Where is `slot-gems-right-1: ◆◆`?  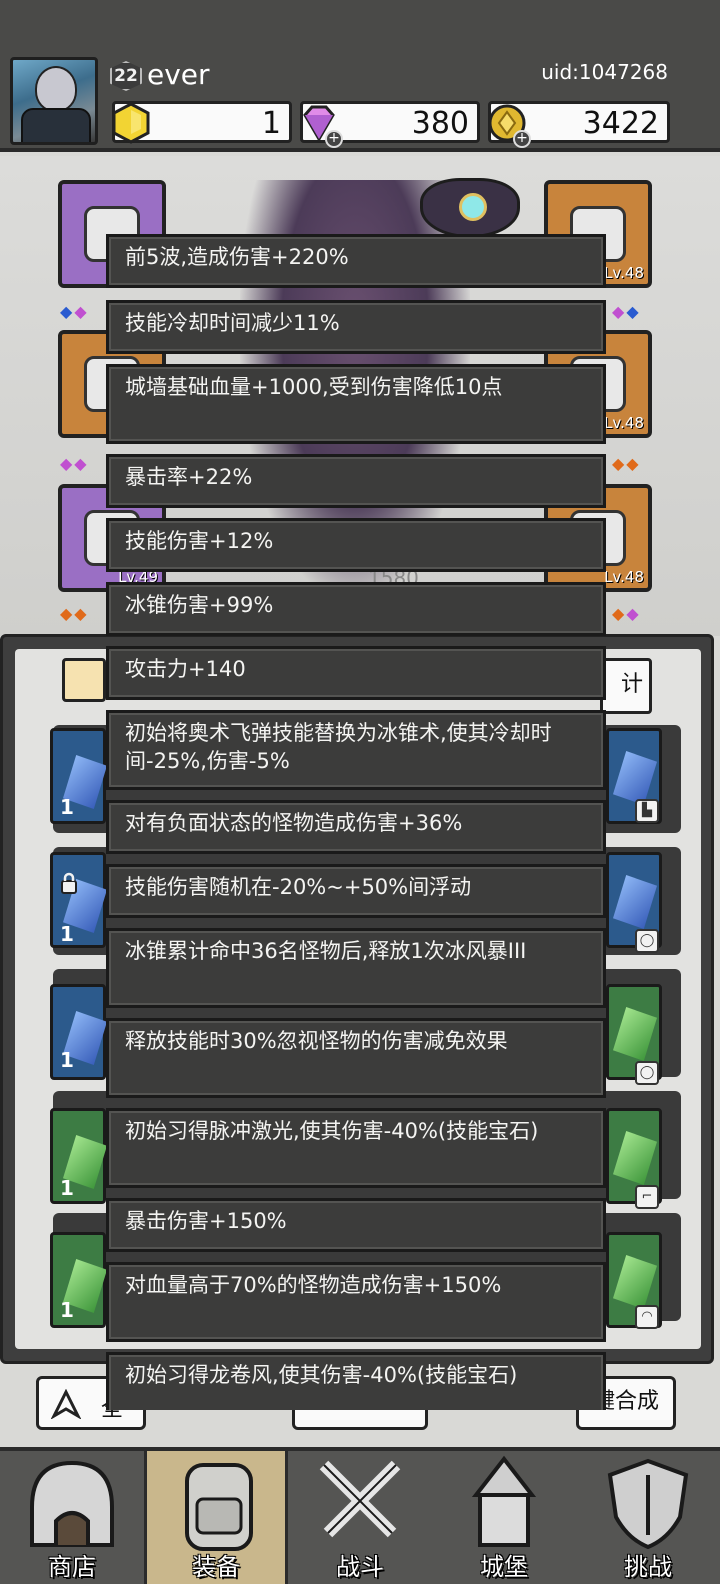
slot-gems-right-1: ◆◆ is located at coordinates (626, 311).